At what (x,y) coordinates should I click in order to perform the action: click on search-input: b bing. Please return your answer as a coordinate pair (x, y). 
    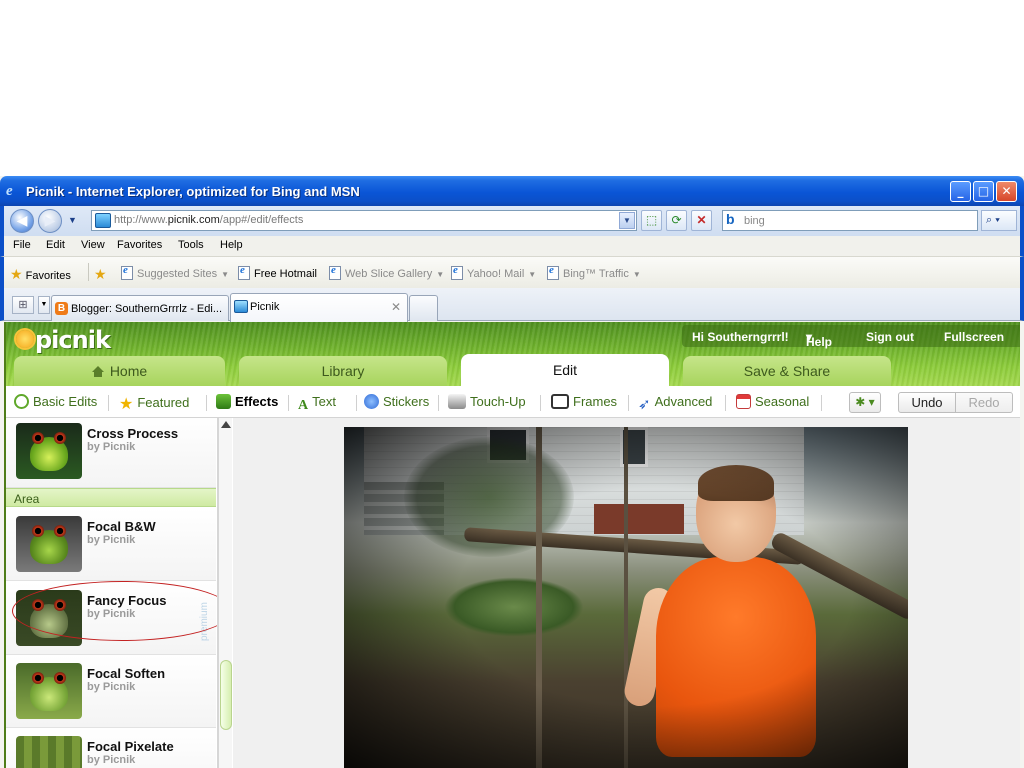
    Looking at the image, I should click on (850, 220).